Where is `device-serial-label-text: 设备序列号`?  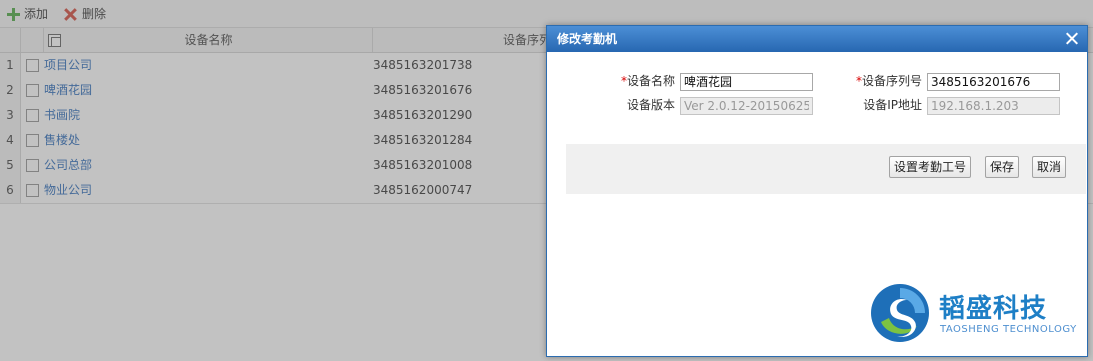
device-serial-label-text: 设备序列号 is located at coordinates (891, 81).